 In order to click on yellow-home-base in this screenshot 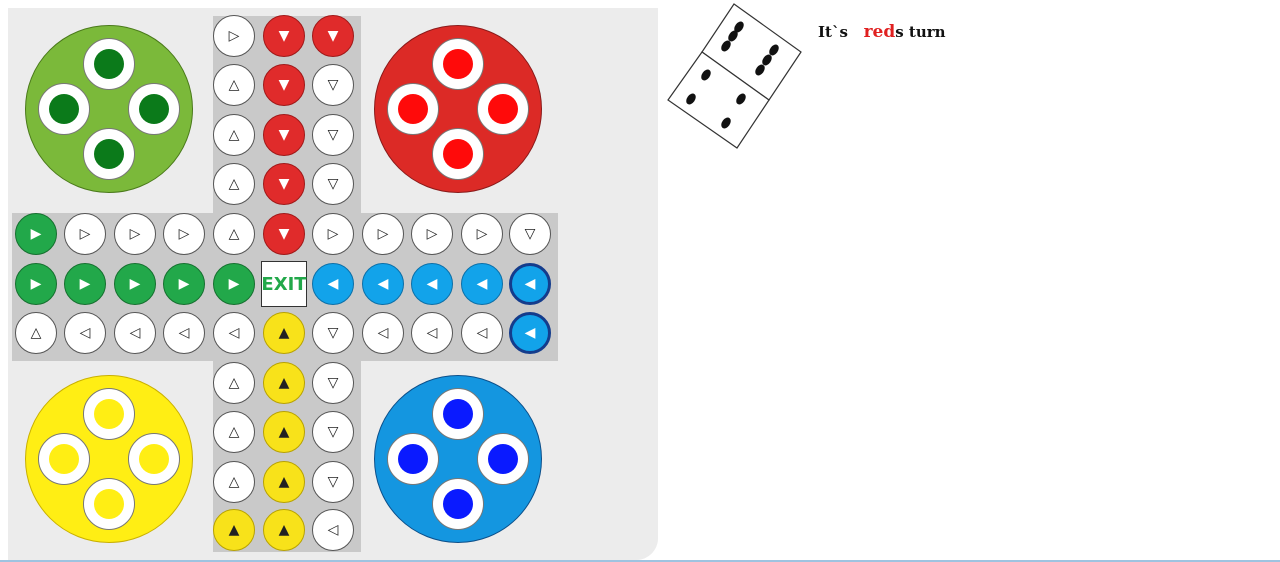, I will do `click(109, 459)`.